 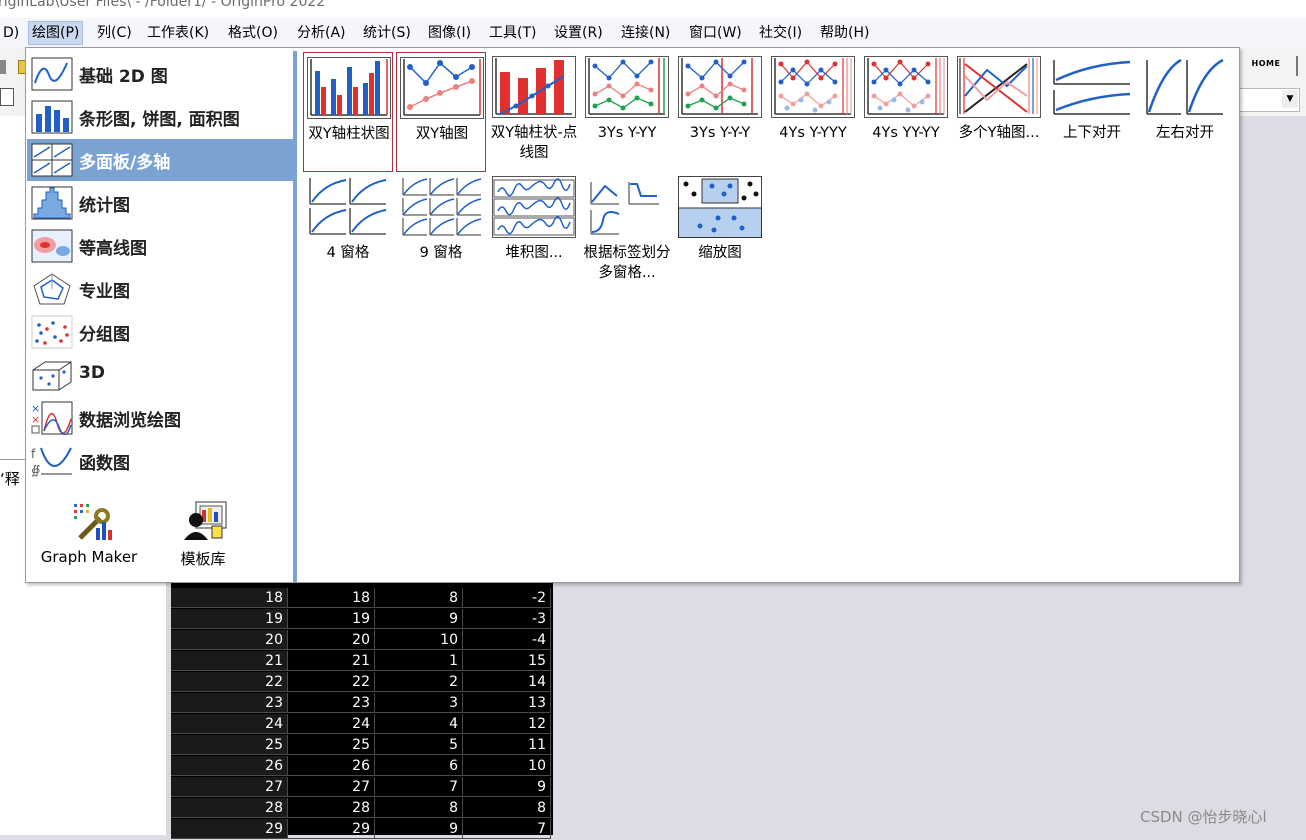 What do you see at coordinates (229, 598) in the screenshot?
I see `row-header-cell: 18` at bounding box center [229, 598].